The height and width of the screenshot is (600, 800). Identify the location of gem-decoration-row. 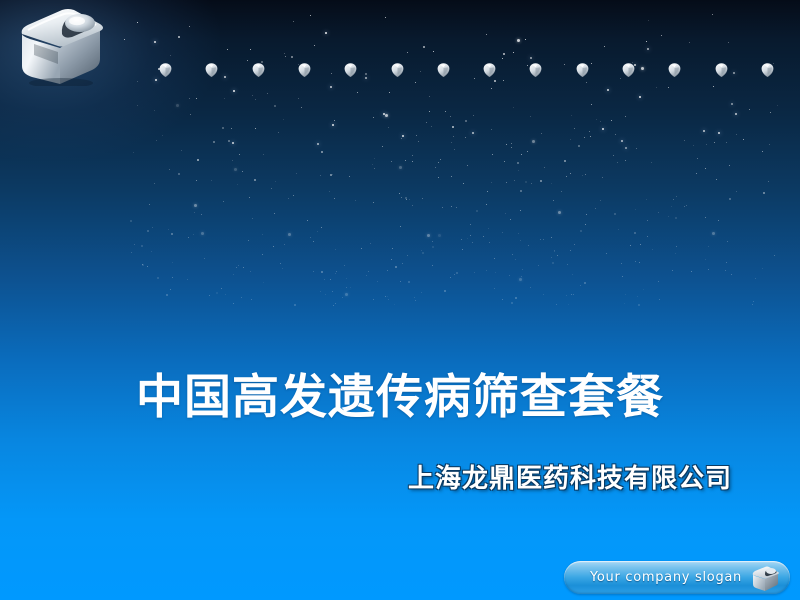
(400, 74).